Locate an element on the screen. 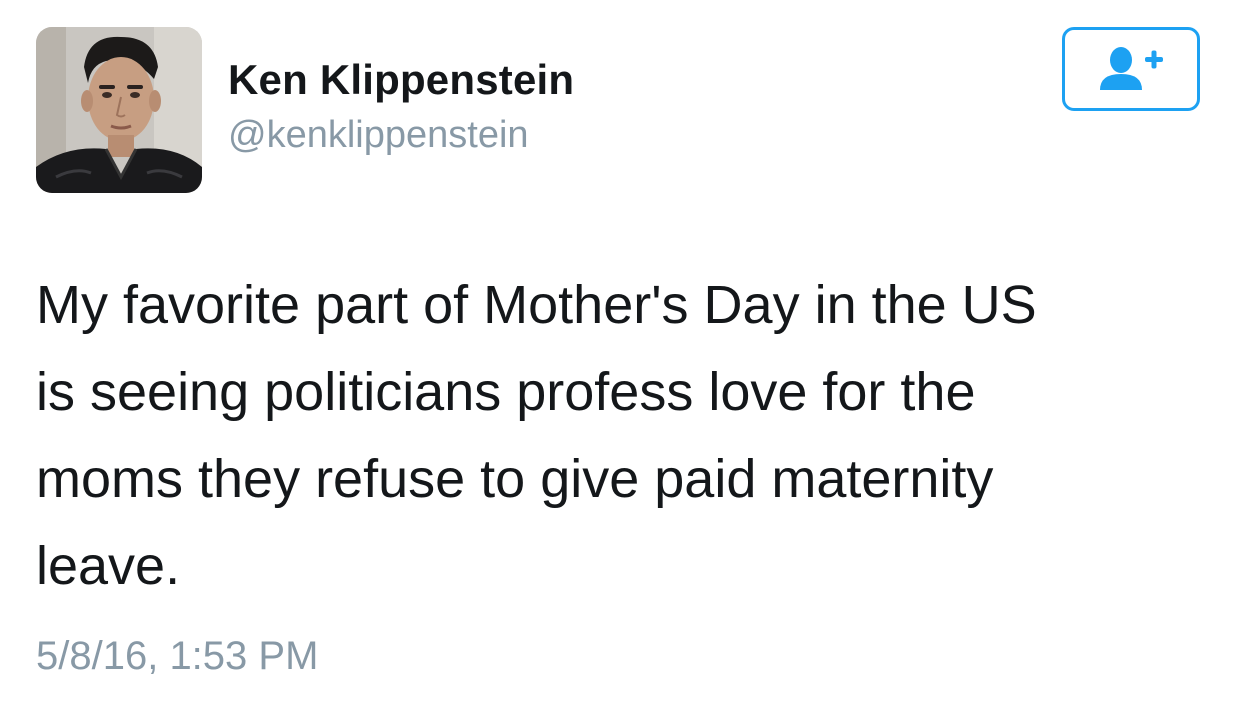 This screenshot has height=706, width=1242. avatar-photo is located at coordinates (119, 110).